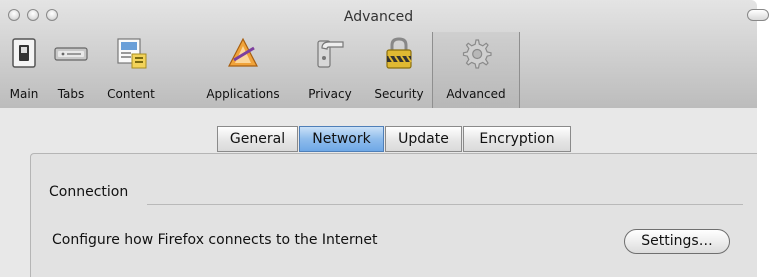  Describe the element at coordinates (476, 70) in the screenshot. I see `pane-advanced: Advanced` at that location.